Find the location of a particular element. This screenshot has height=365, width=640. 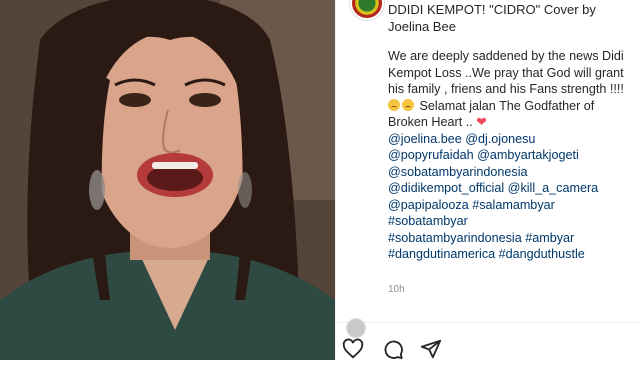

divider is located at coordinates (488, 322).